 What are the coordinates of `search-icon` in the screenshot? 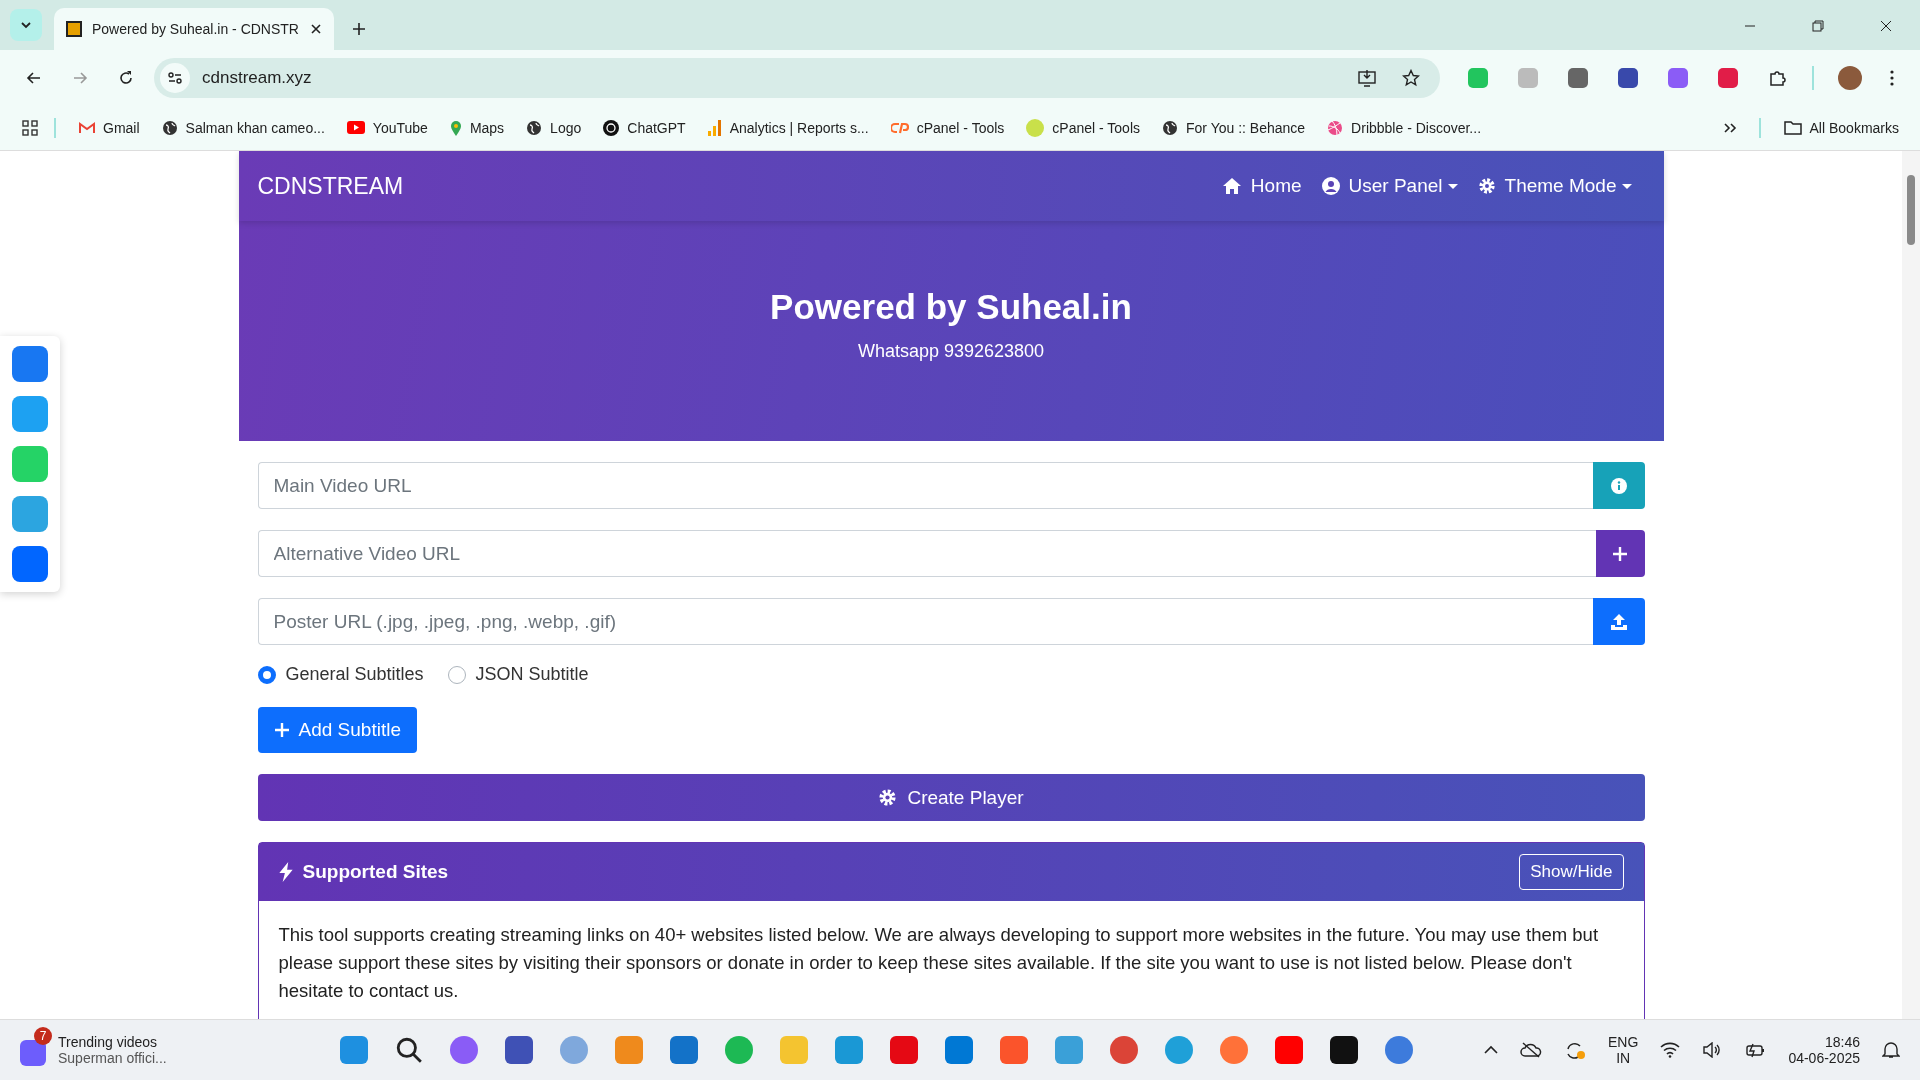 It's located at (409, 1050).